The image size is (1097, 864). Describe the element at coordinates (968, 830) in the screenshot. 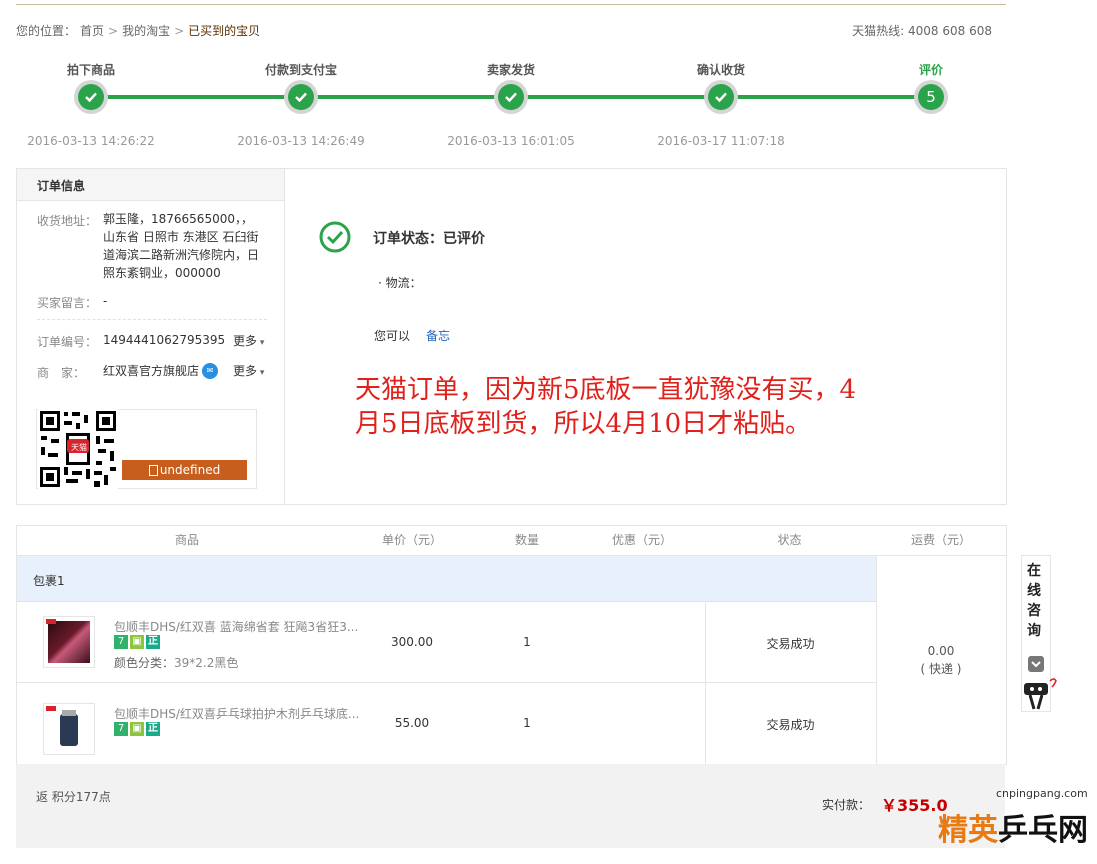

I see `watermark-brand: 精英` at that location.